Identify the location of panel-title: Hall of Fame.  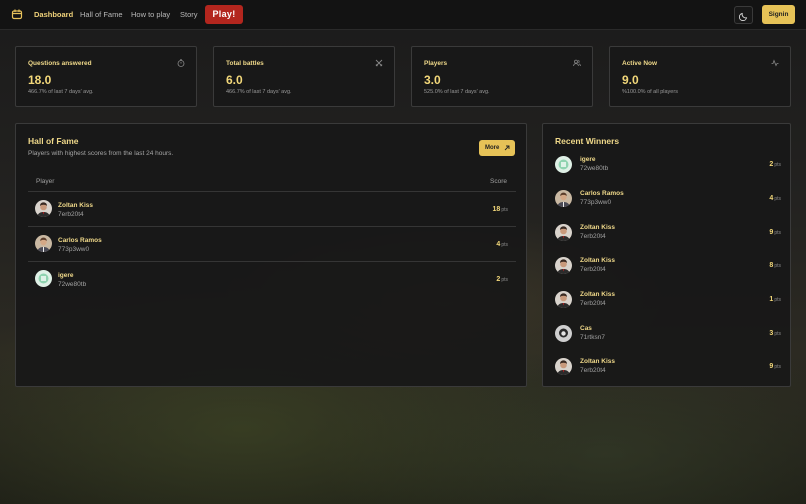
(53, 141).